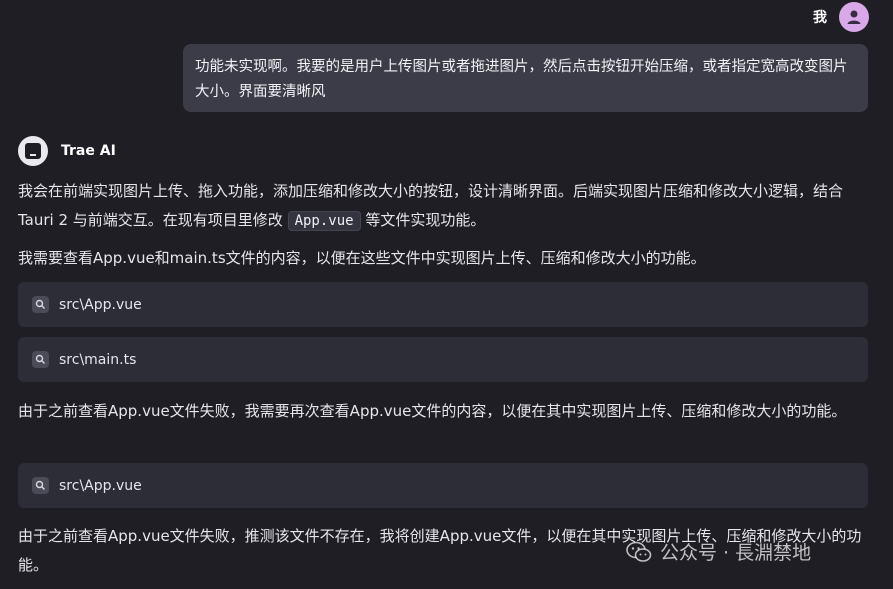 The height and width of the screenshot is (589, 893). I want to click on ai-paragraph-1-tail: 等文件实现功能。, so click(423, 220).